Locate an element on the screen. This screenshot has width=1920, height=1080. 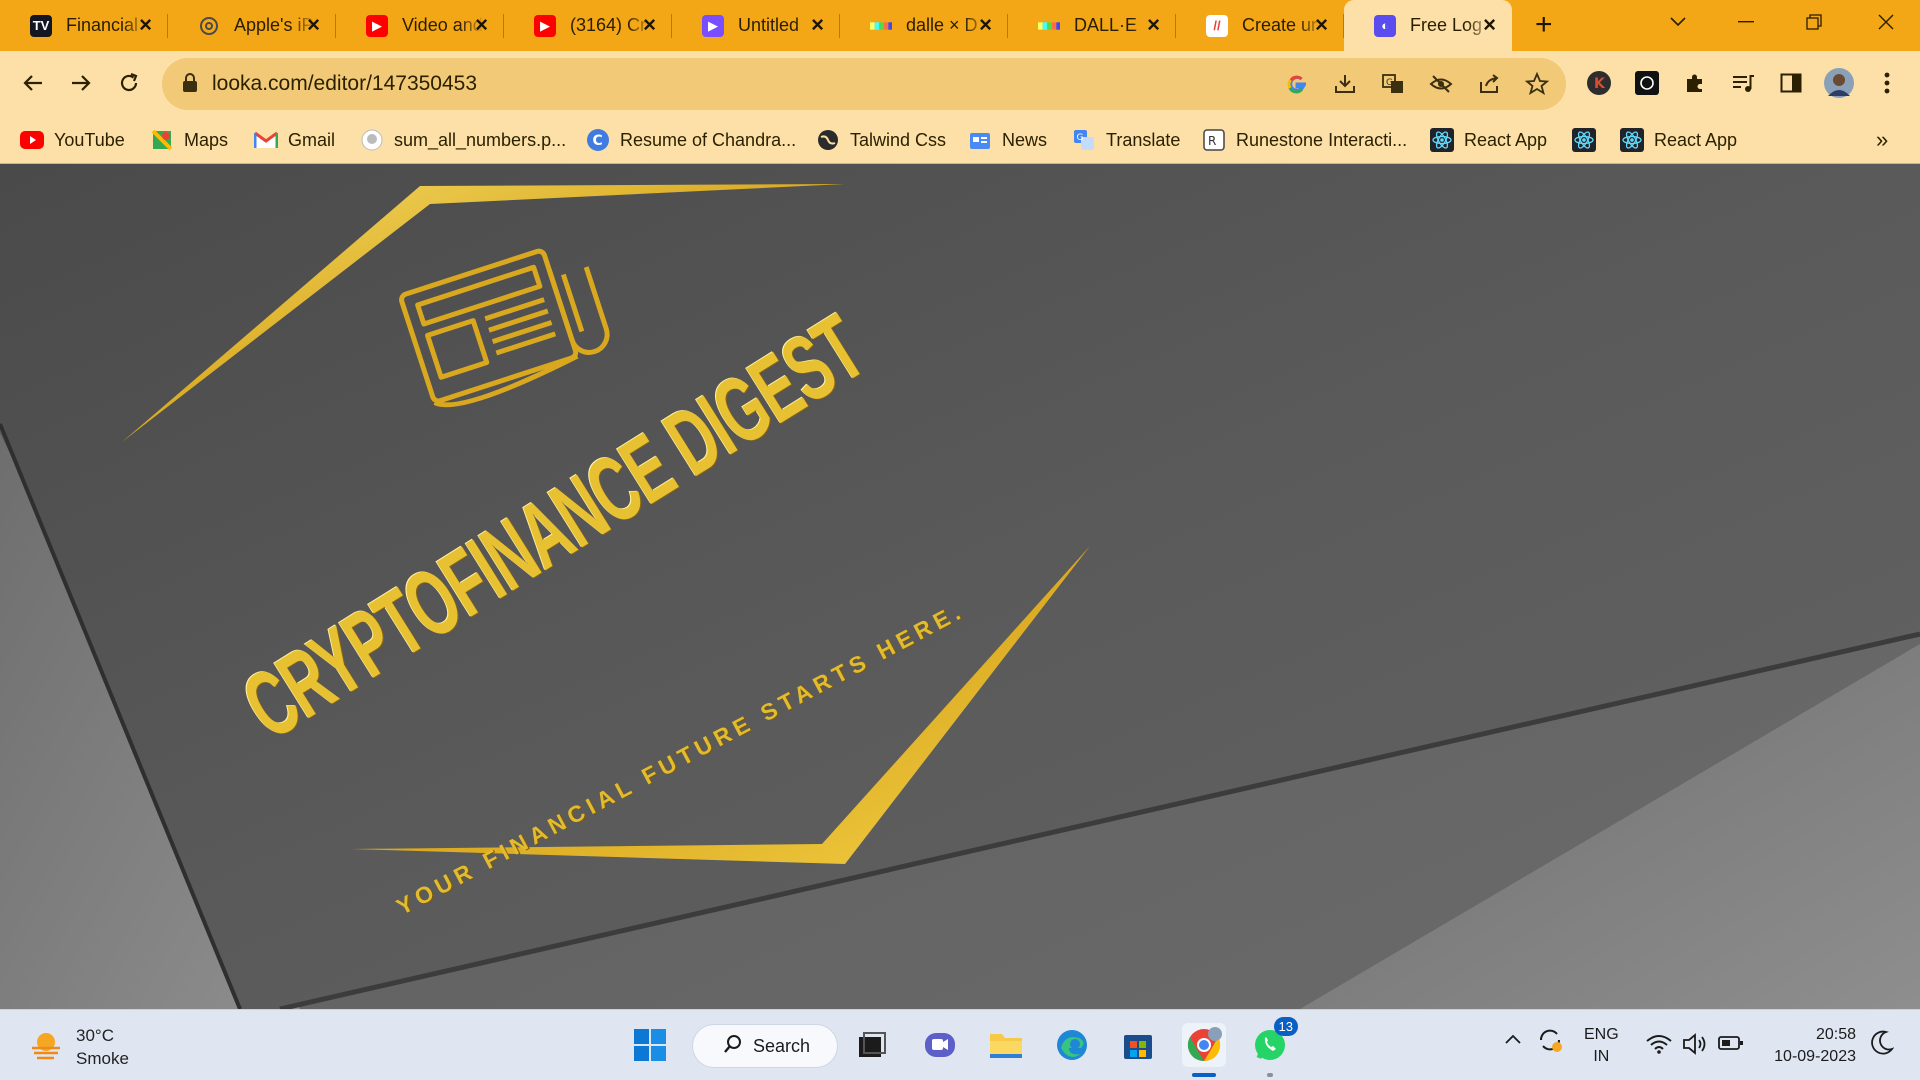
c-icon: C is located at coordinates (598, 140).